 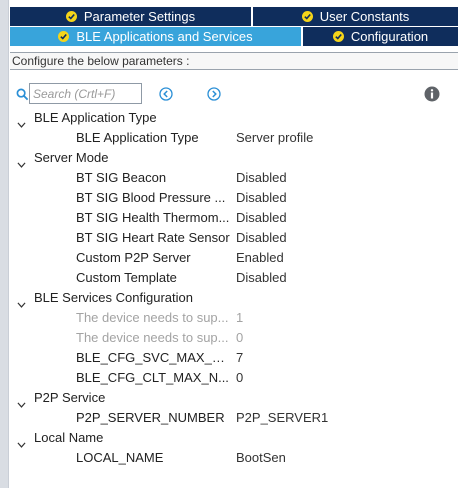 What do you see at coordinates (234, 278) in the screenshot?
I see `parameter-row: Custom Template Disabled` at bounding box center [234, 278].